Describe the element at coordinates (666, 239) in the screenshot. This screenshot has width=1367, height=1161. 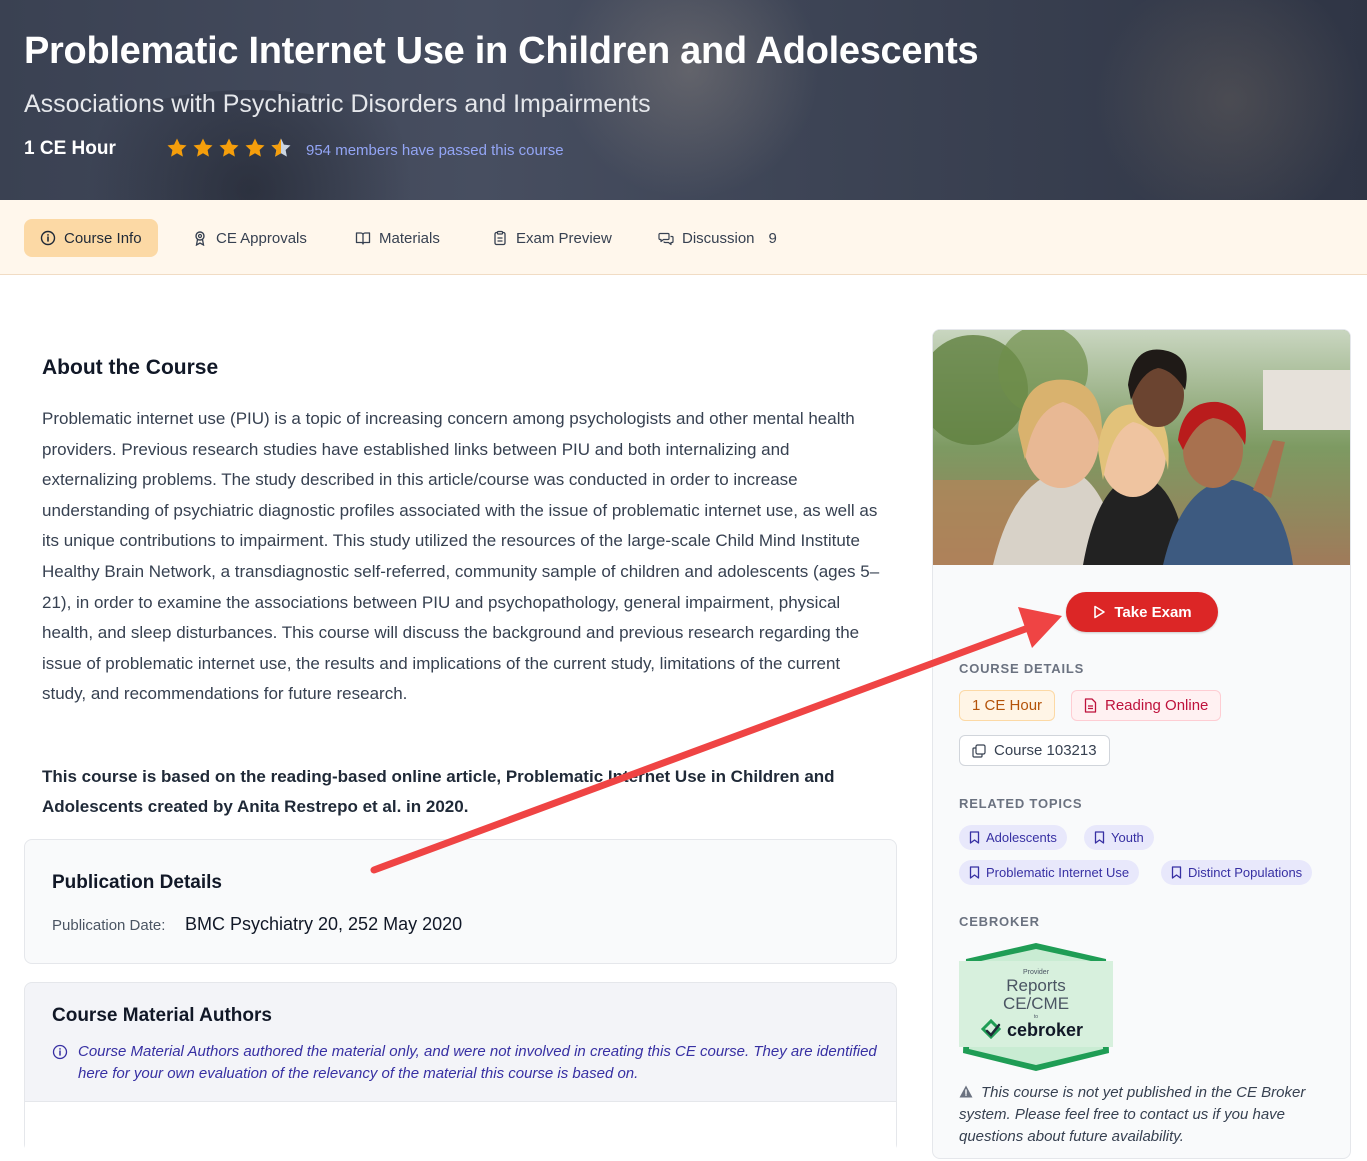
I see `chat-icon` at that location.